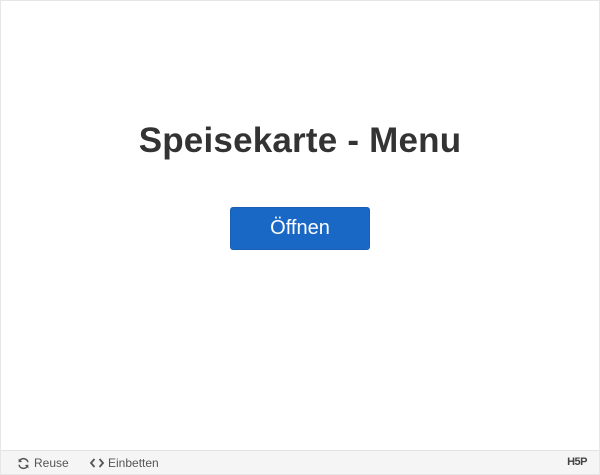  I want to click on reuse-button: Reuse, so click(43, 463).